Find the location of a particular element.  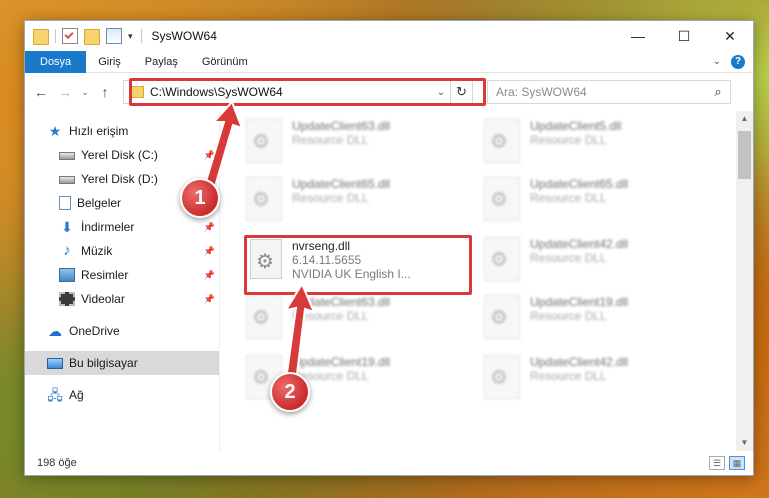

window-controls: — ☐ ✕ is located at coordinates (684, 36).